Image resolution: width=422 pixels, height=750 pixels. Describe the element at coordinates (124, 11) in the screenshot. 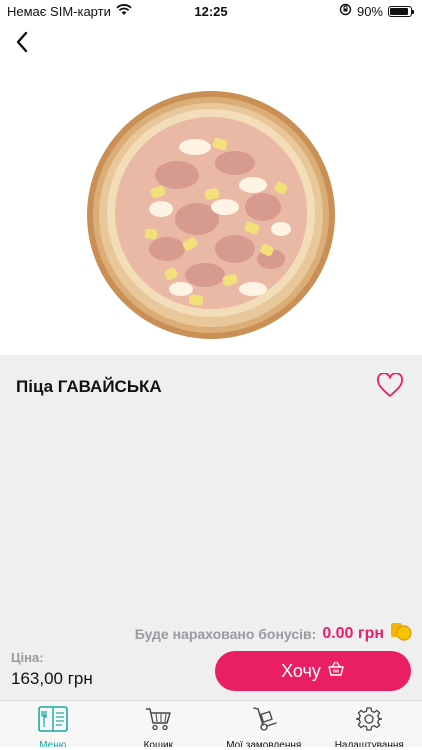

I see `wifi-icon` at that location.